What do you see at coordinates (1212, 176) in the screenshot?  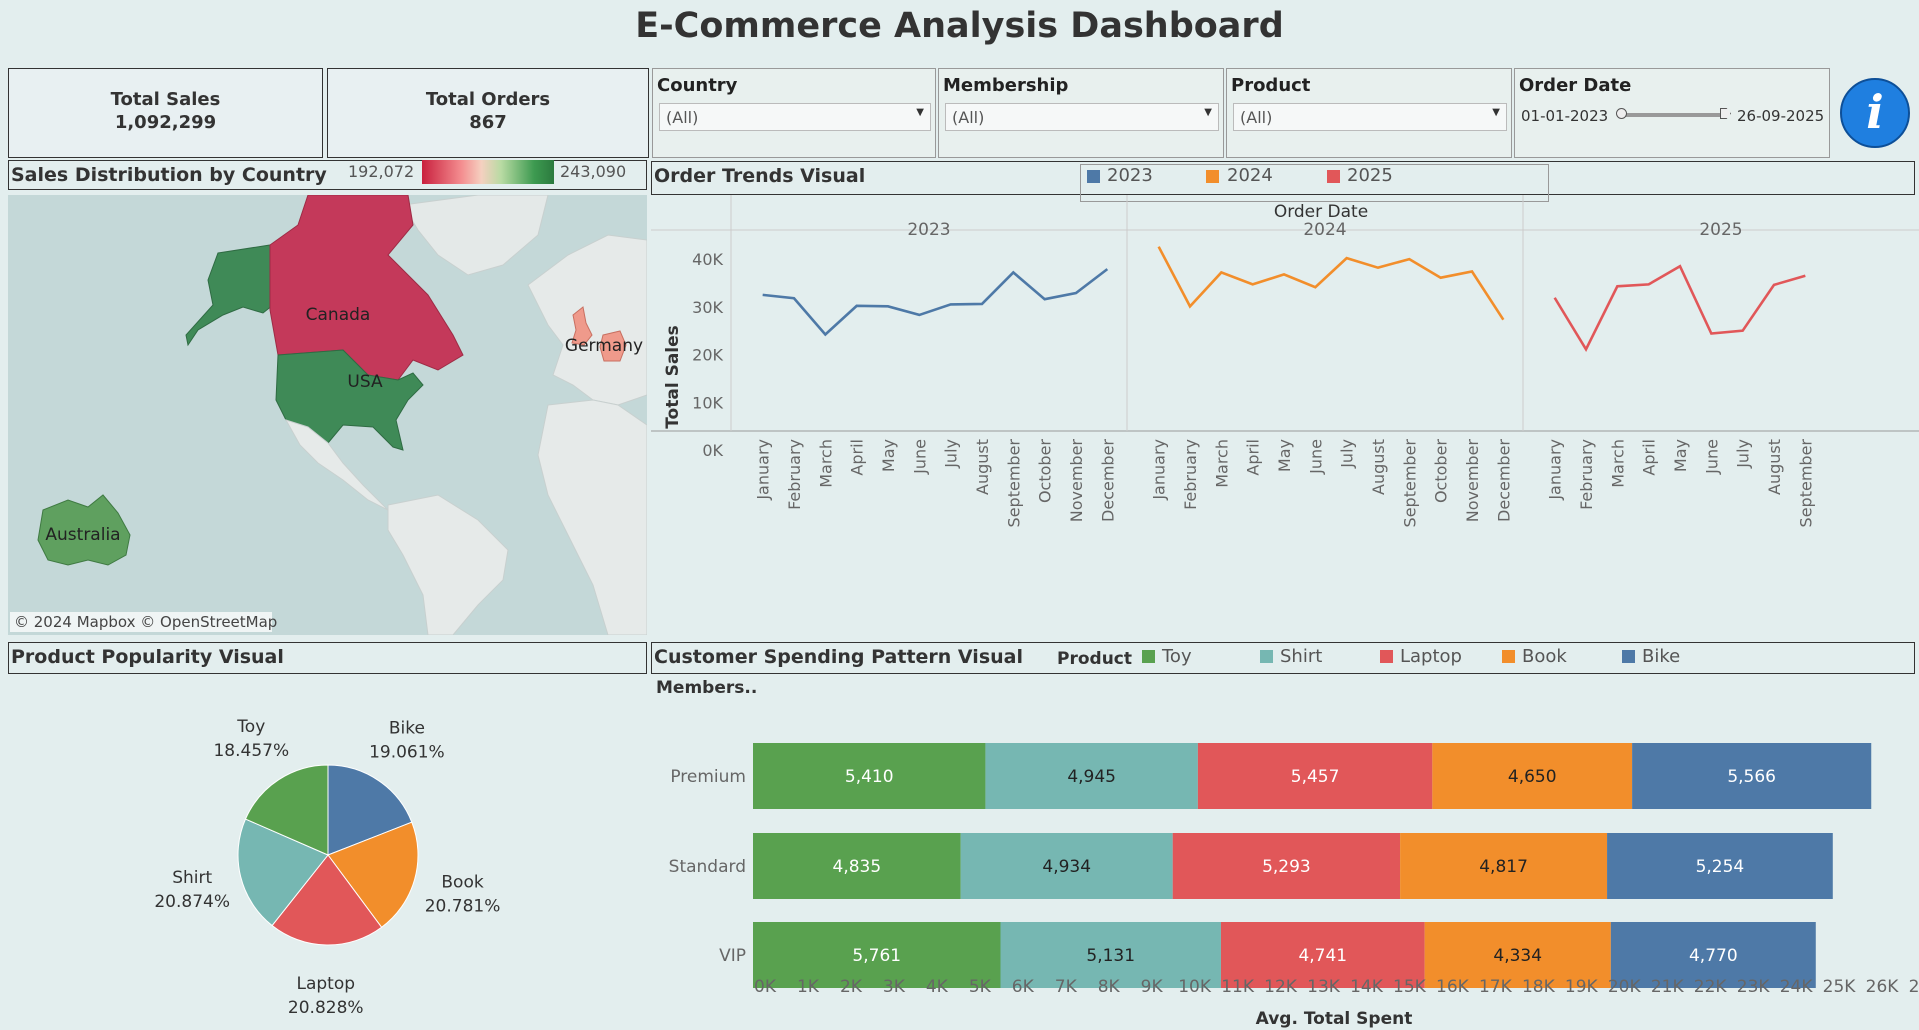 I see `legend-swatch-2024` at bounding box center [1212, 176].